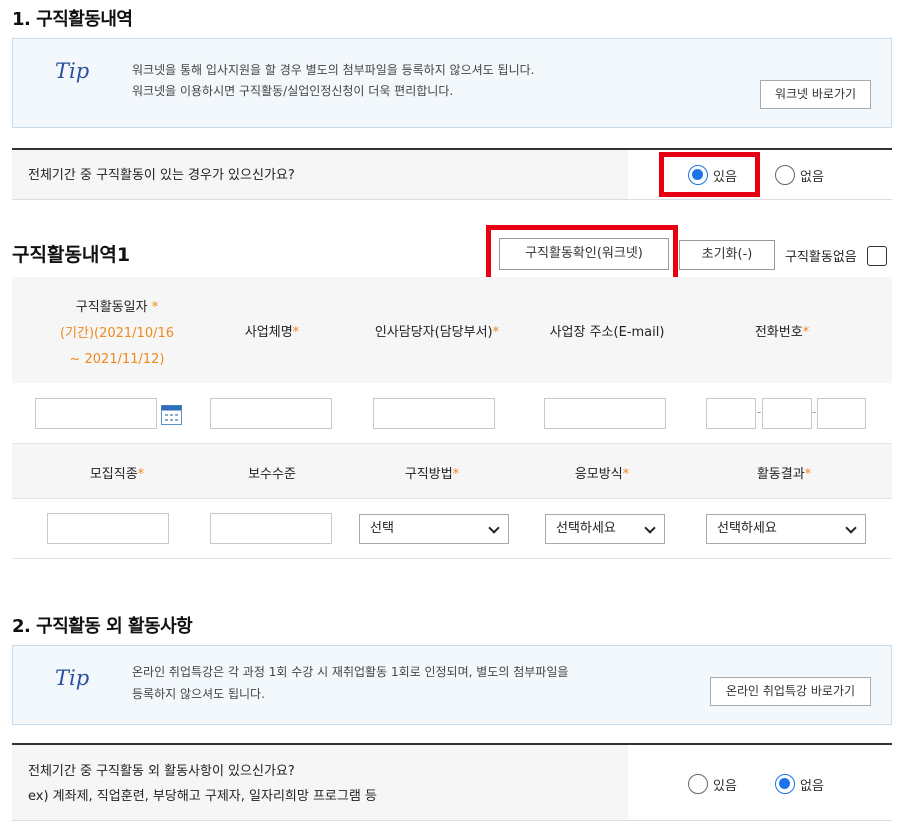 The image size is (899, 838). What do you see at coordinates (712, 175) in the screenshot?
I see `radio-has-activity-yes: 있음` at bounding box center [712, 175].